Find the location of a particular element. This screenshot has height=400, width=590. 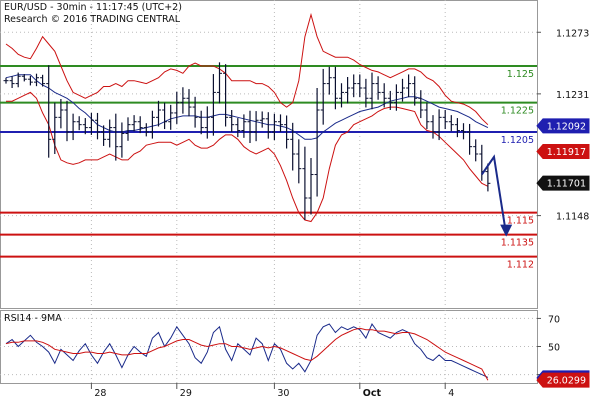

price-axis-label: 1.1148 is located at coordinates (572, 217).